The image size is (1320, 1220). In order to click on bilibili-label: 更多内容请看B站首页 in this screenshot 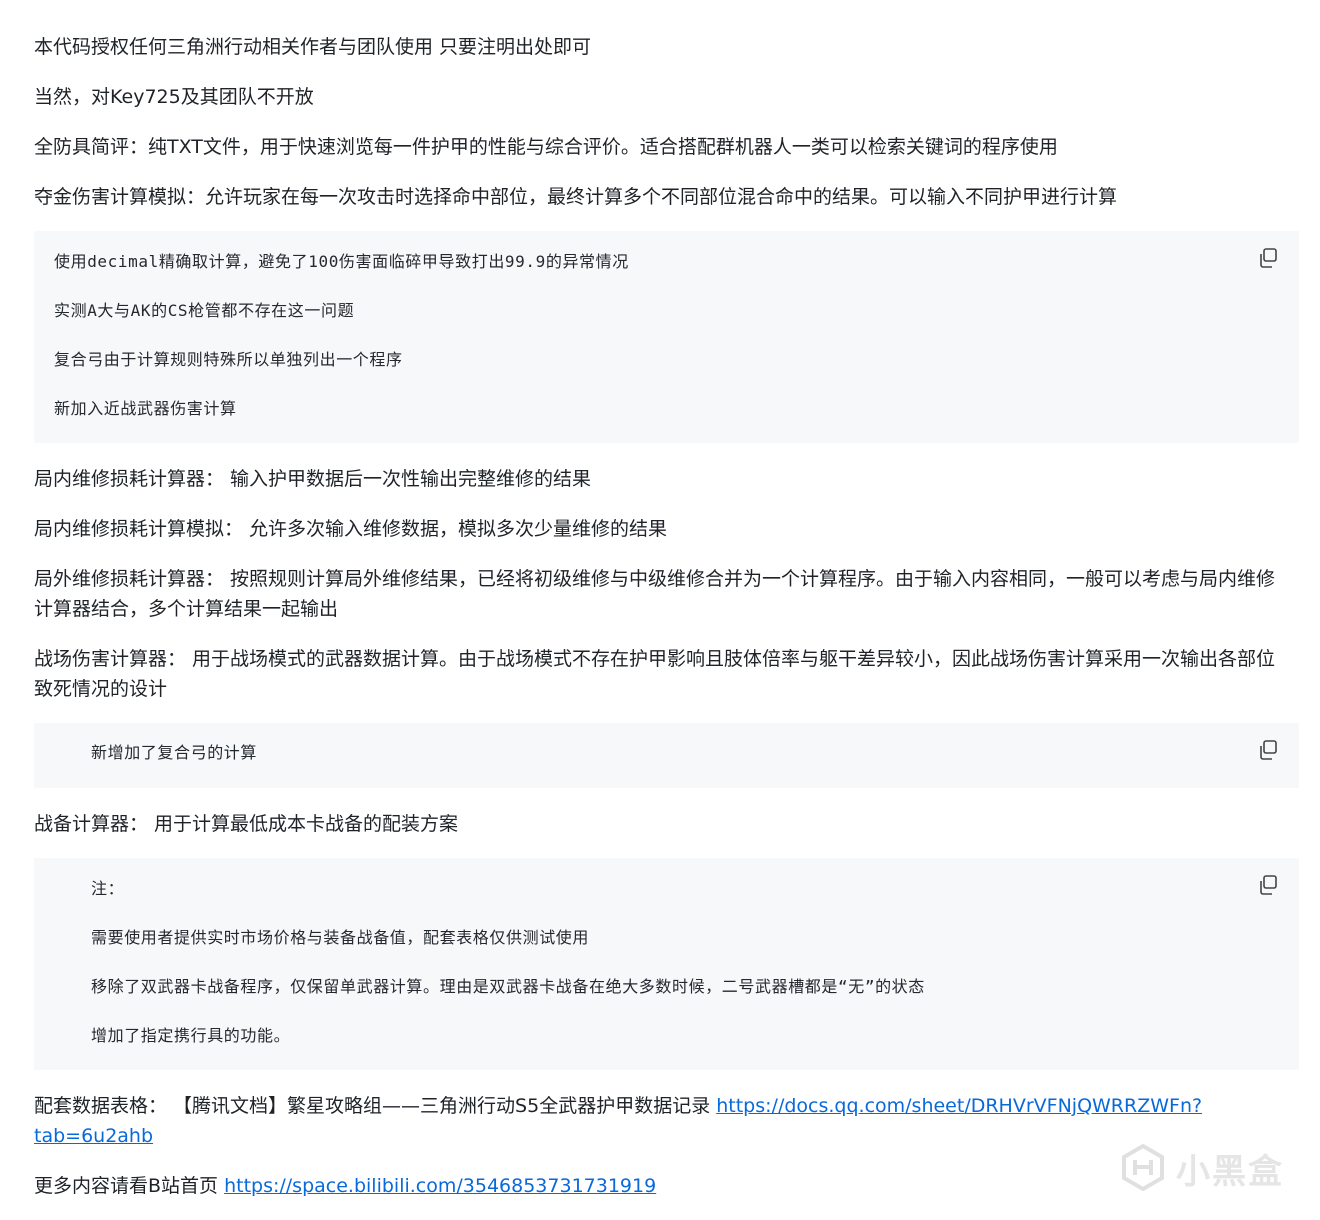, I will do `click(129, 1186)`.